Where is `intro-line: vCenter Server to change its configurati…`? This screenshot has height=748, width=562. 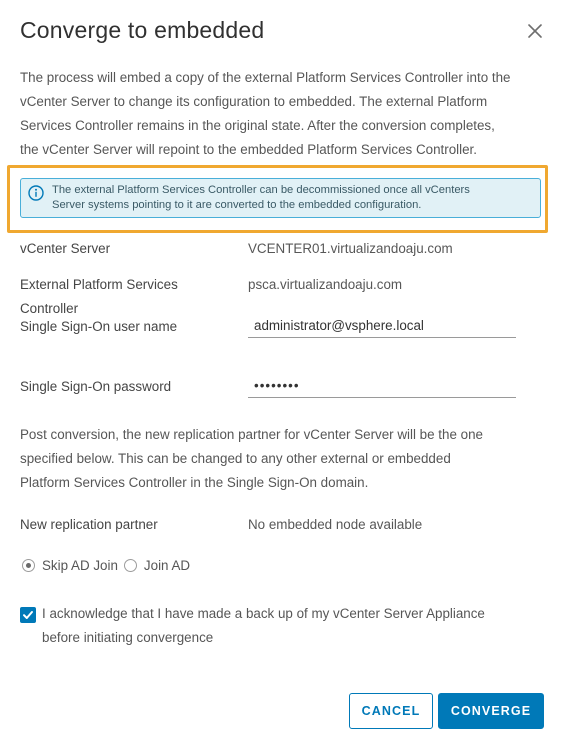 intro-line: vCenter Server to change its configurati… is located at coordinates (254, 101).